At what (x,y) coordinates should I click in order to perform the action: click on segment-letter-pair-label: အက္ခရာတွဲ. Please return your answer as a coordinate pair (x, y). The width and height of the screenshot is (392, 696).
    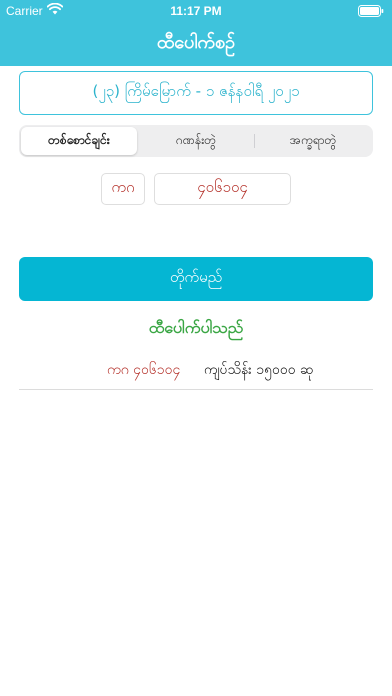
    Looking at the image, I should click on (313, 140).